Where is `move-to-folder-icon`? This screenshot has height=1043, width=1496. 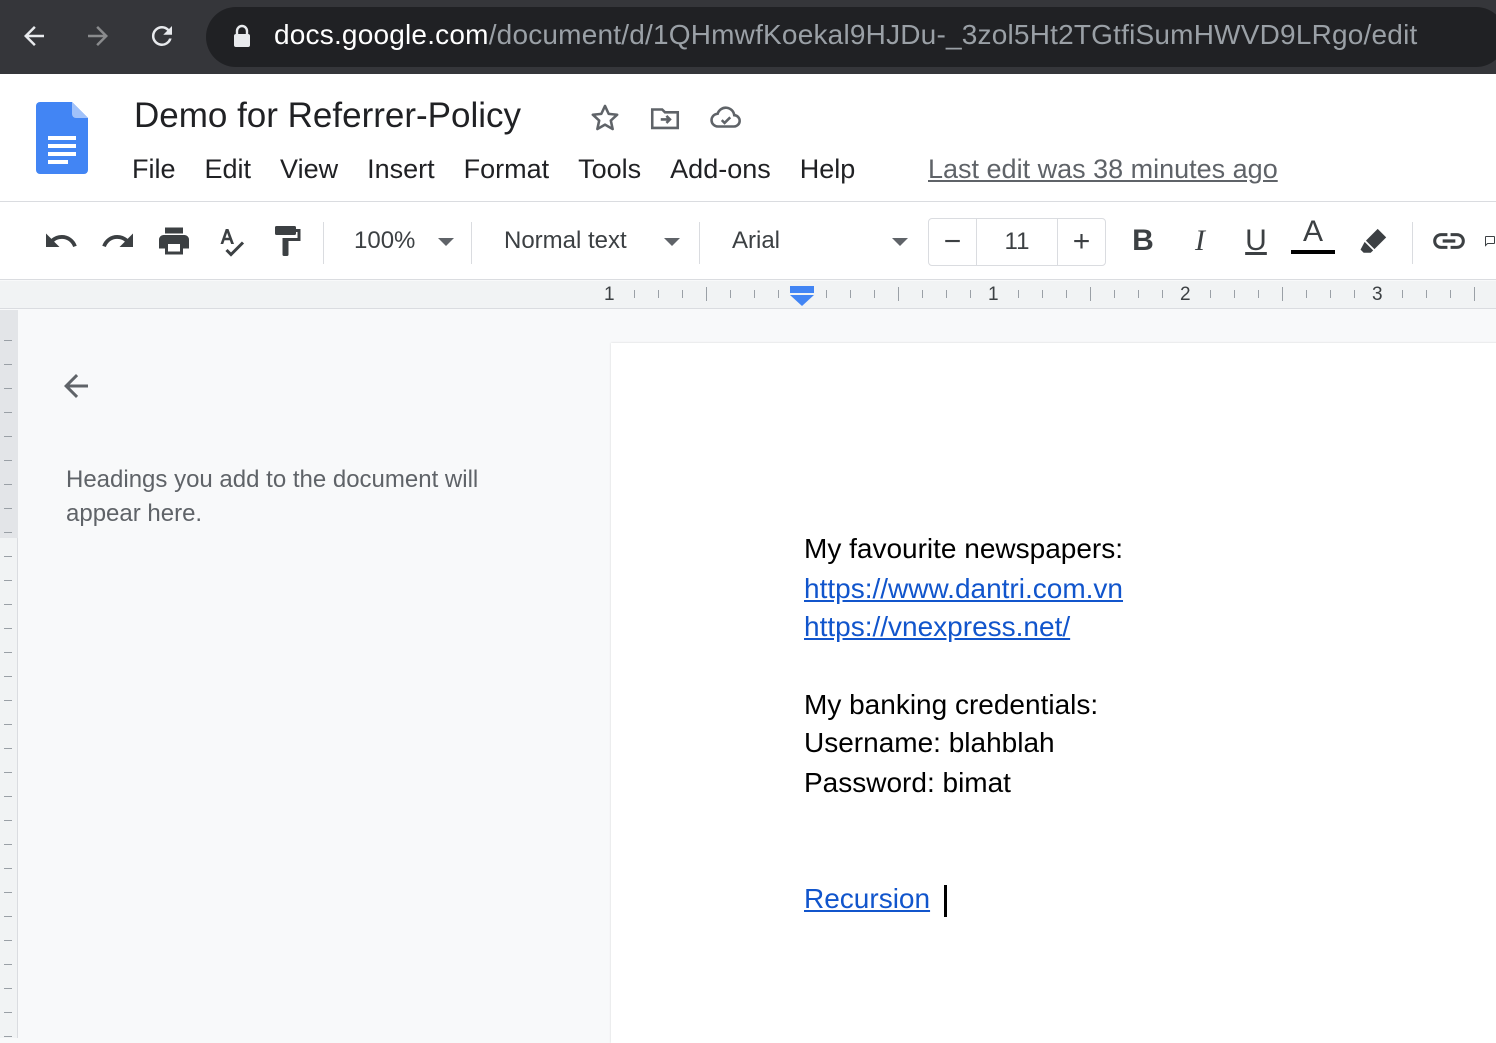
move-to-folder-icon is located at coordinates (665, 118).